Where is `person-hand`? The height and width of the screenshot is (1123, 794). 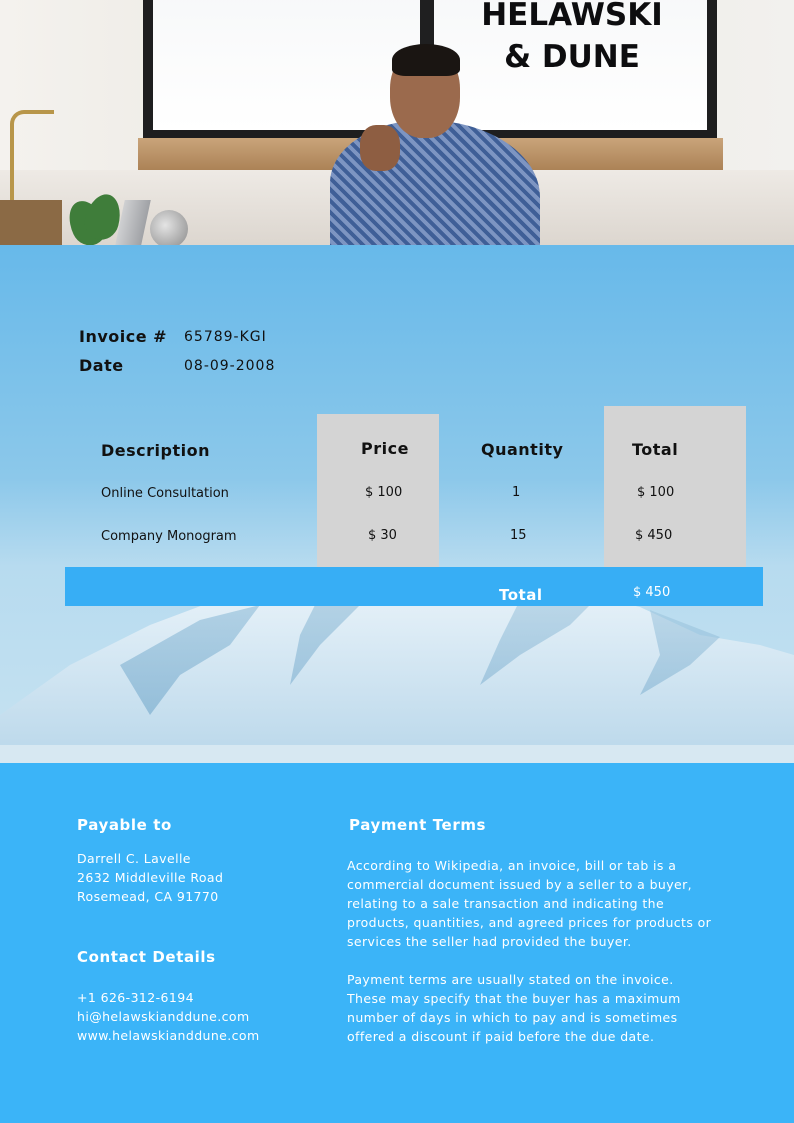 person-hand is located at coordinates (380, 148).